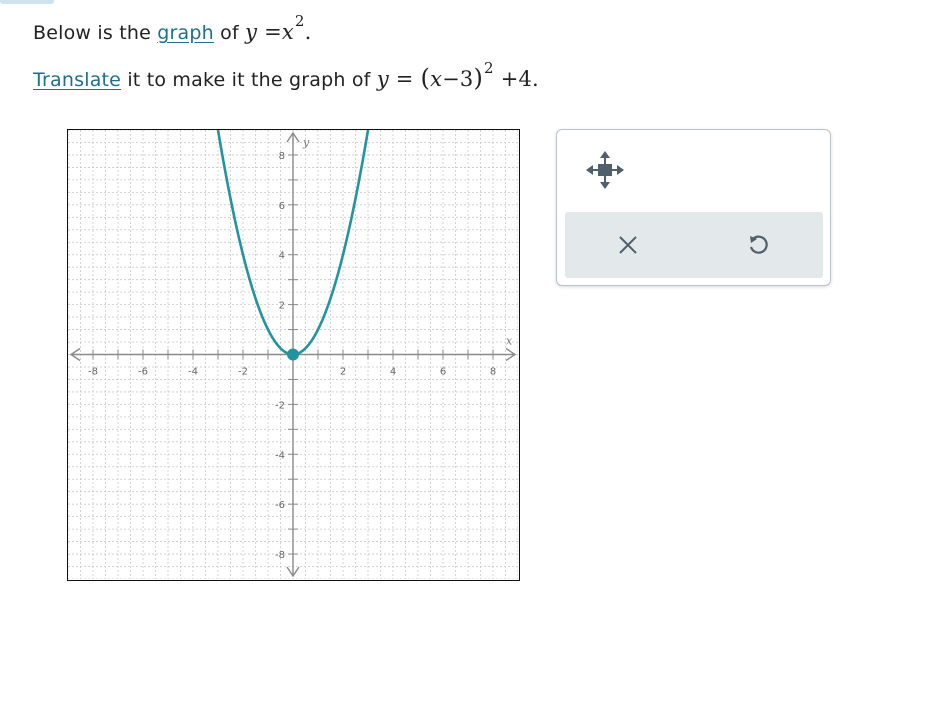  Describe the element at coordinates (282, 256) in the screenshot. I see `y-tick-label: 4` at that location.